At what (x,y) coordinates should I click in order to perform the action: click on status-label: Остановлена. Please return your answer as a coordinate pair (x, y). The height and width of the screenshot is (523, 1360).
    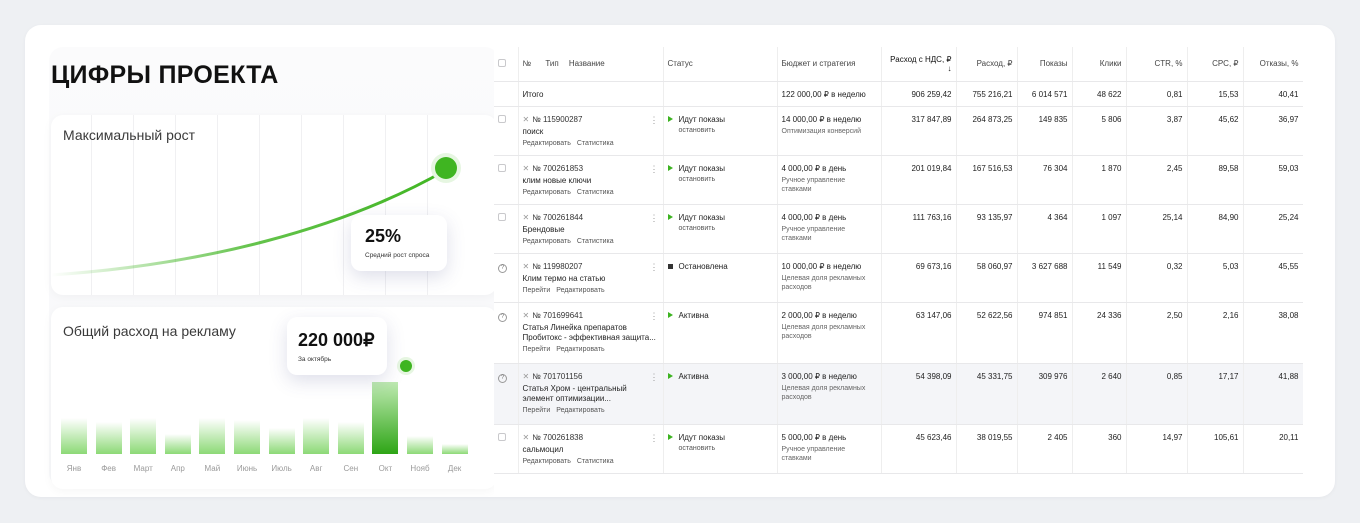
    Looking at the image, I should click on (703, 266).